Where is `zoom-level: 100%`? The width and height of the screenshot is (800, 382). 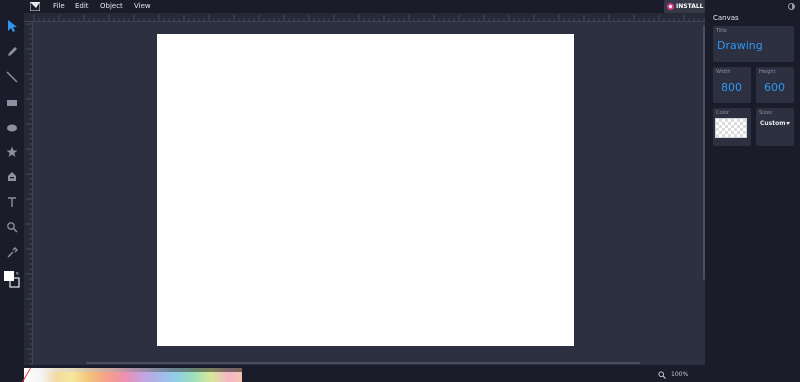
zoom-level: 100% is located at coordinates (679, 375).